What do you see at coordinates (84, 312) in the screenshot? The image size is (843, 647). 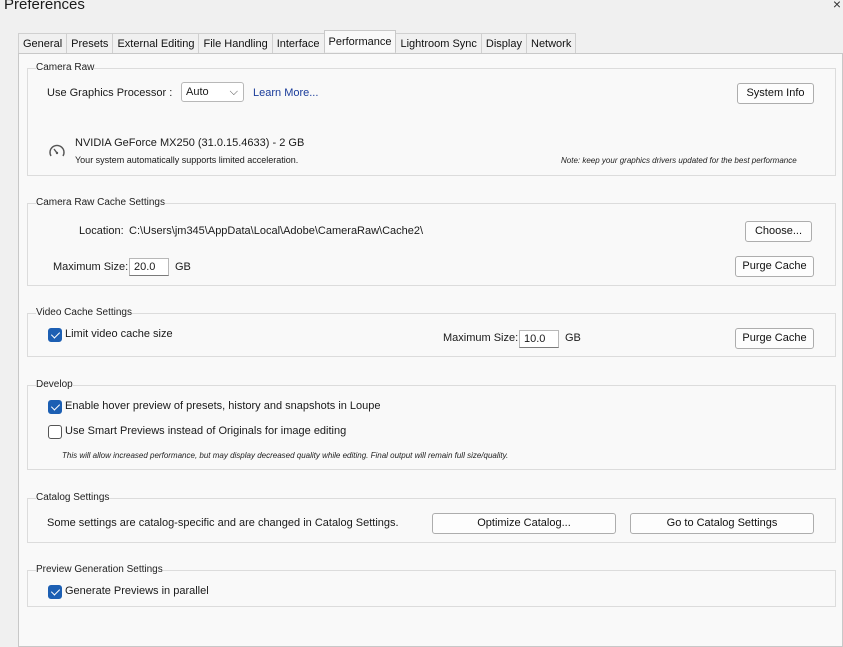 I see `video-cache-title: Video Cache Settings` at bounding box center [84, 312].